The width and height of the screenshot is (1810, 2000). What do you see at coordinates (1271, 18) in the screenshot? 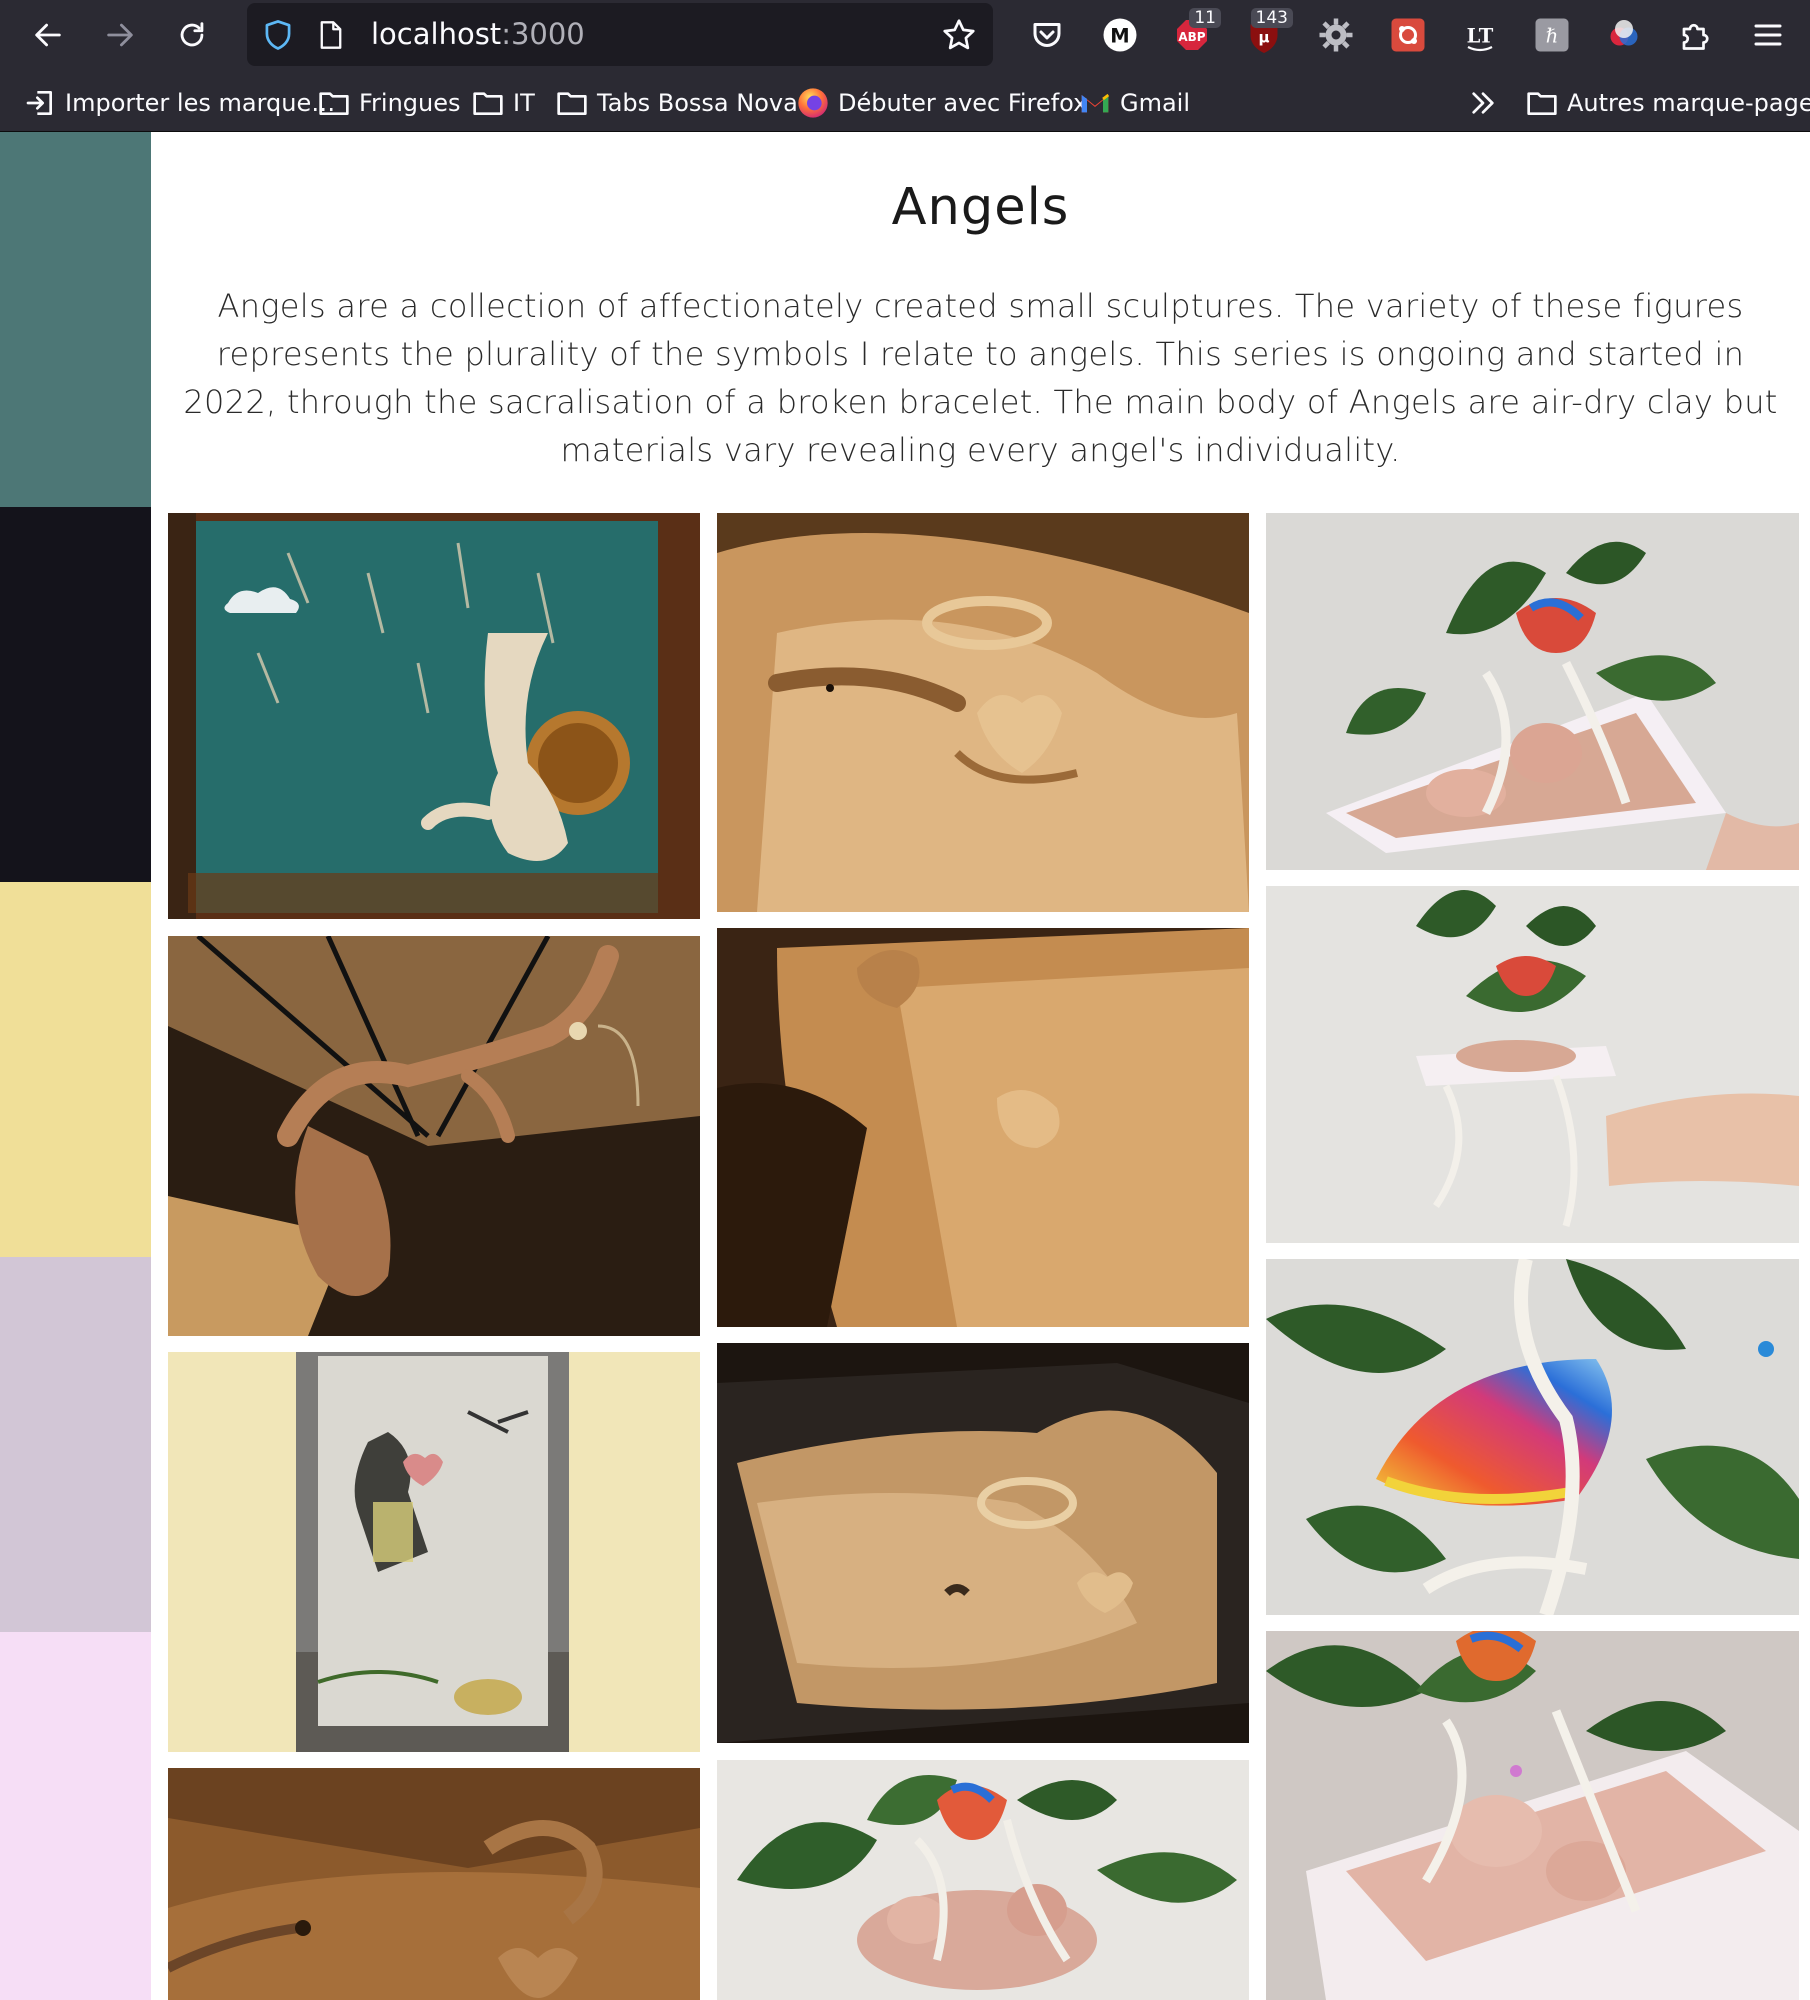
I see `ublock-badge: 143` at bounding box center [1271, 18].